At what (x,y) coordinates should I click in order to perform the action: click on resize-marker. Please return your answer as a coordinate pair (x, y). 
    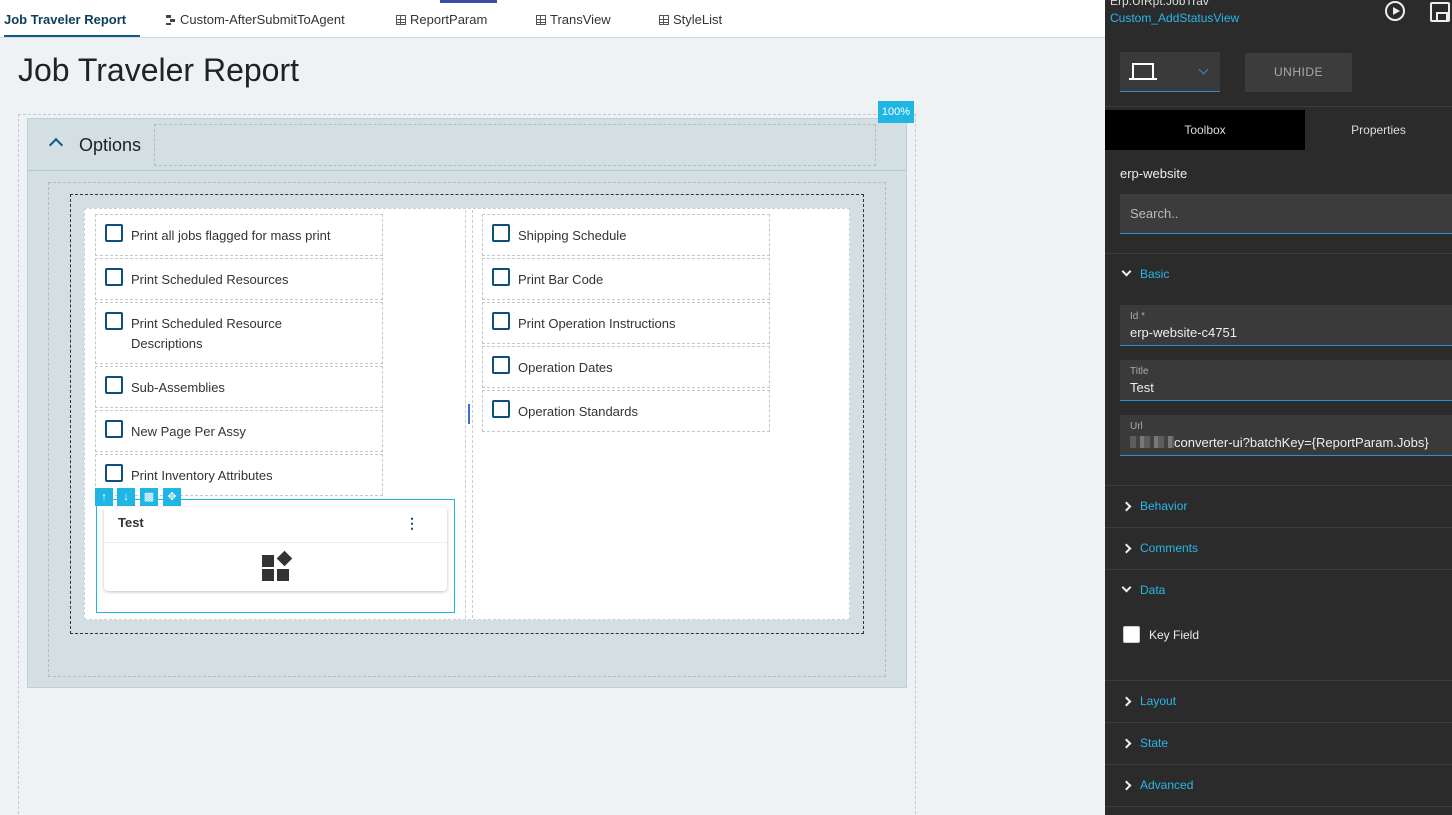
    Looking at the image, I should click on (469, 414).